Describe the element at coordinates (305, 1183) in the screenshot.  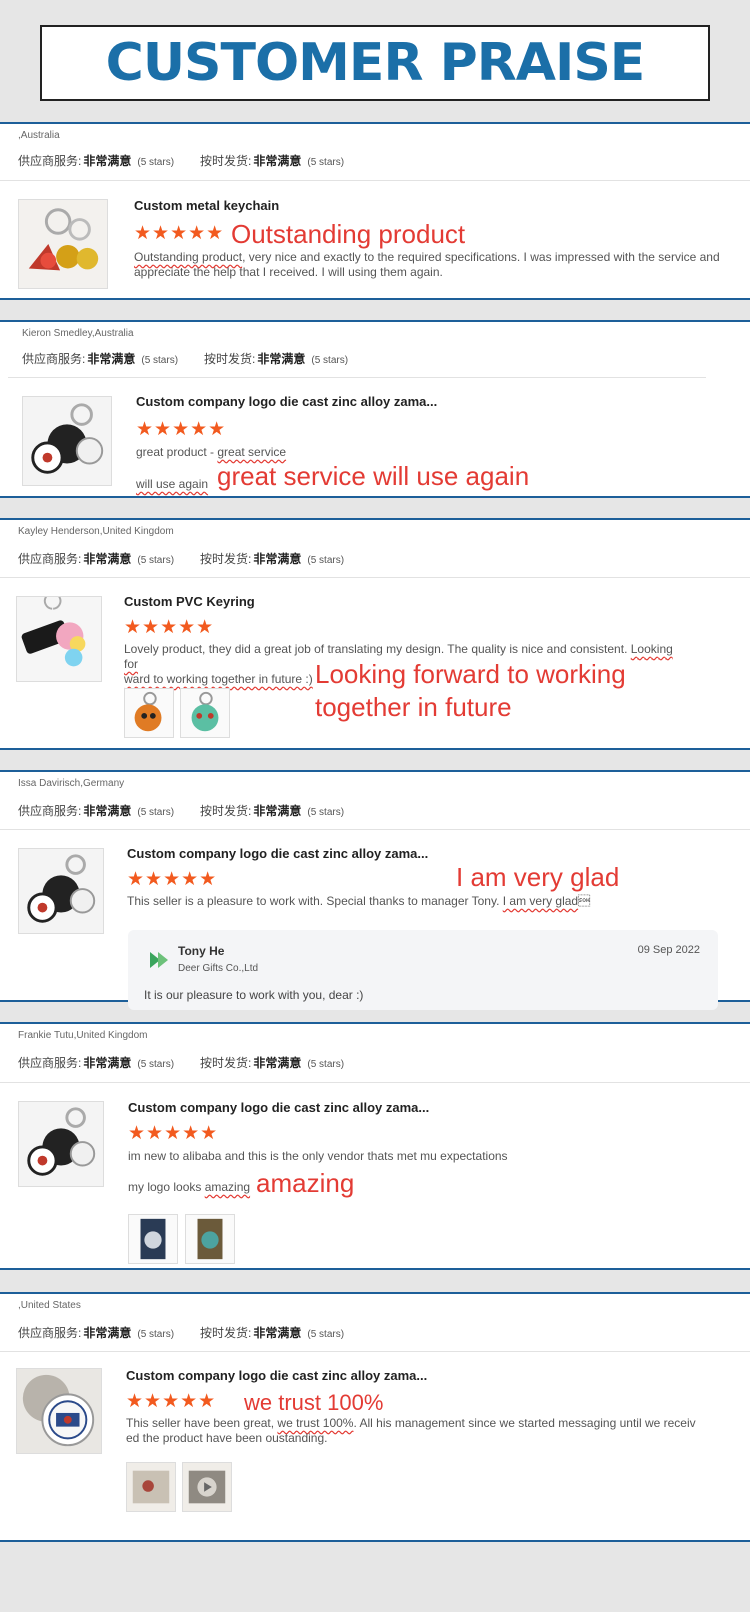
I see `highlight-callout: amazing` at that location.